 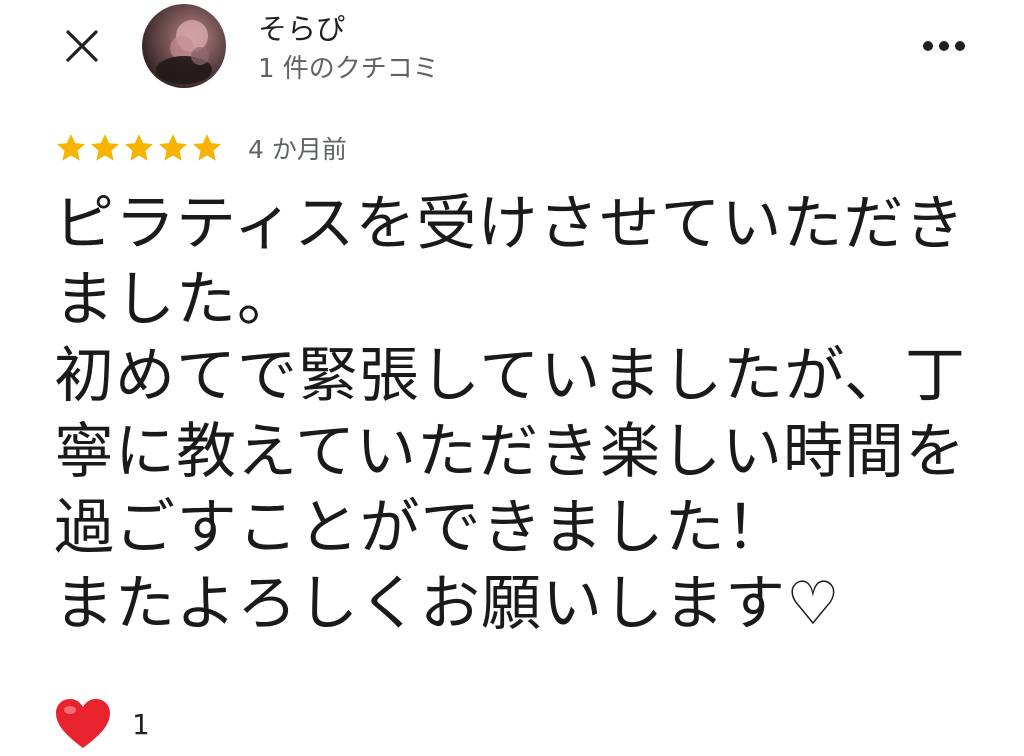 I want to click on heart-icon, so click(x=83, y=723).